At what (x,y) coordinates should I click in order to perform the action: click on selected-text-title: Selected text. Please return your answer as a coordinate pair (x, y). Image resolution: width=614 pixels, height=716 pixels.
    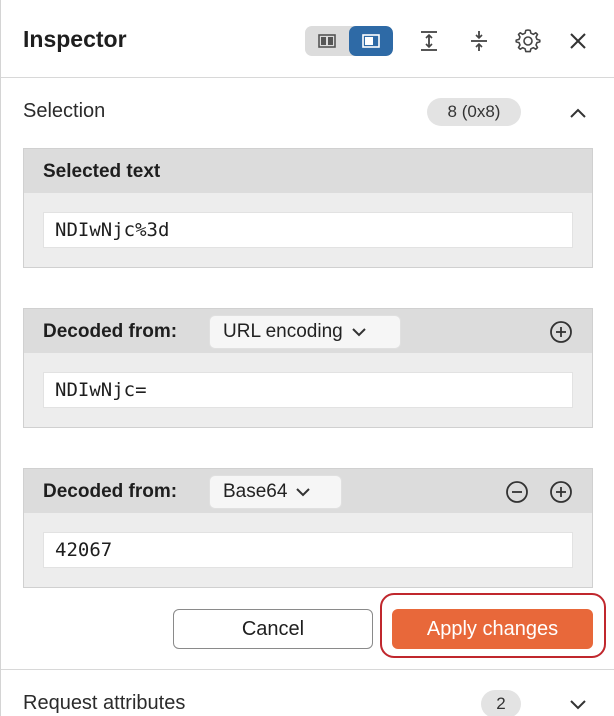
    Looking at the image, I should click on (102, 171).